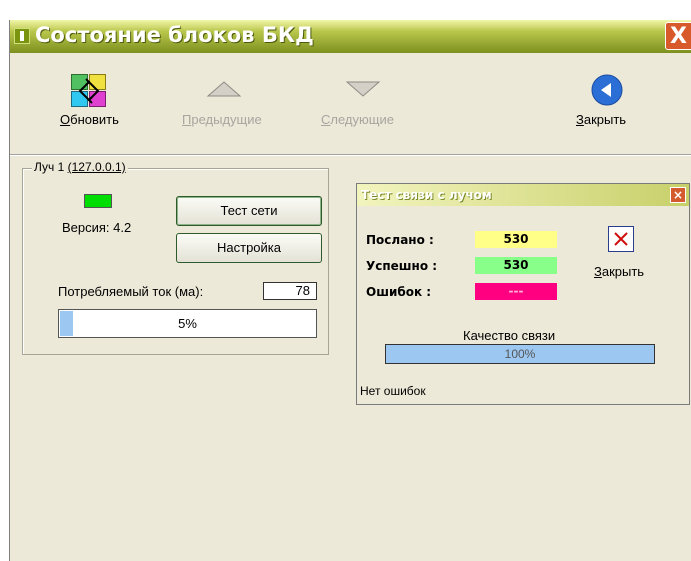 This screenshot has width=691, height=561. I want to click on app-icon, so click(22, 36).